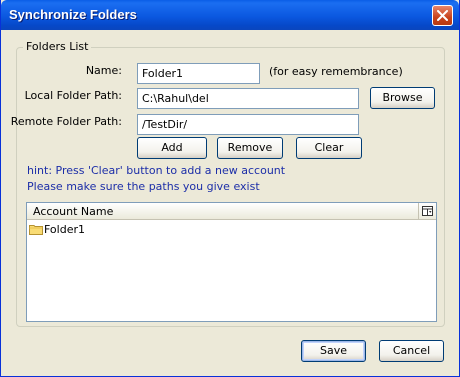 The height and width of the screenshot is (377, 460). I want to click on close-button, so click(442, 15).